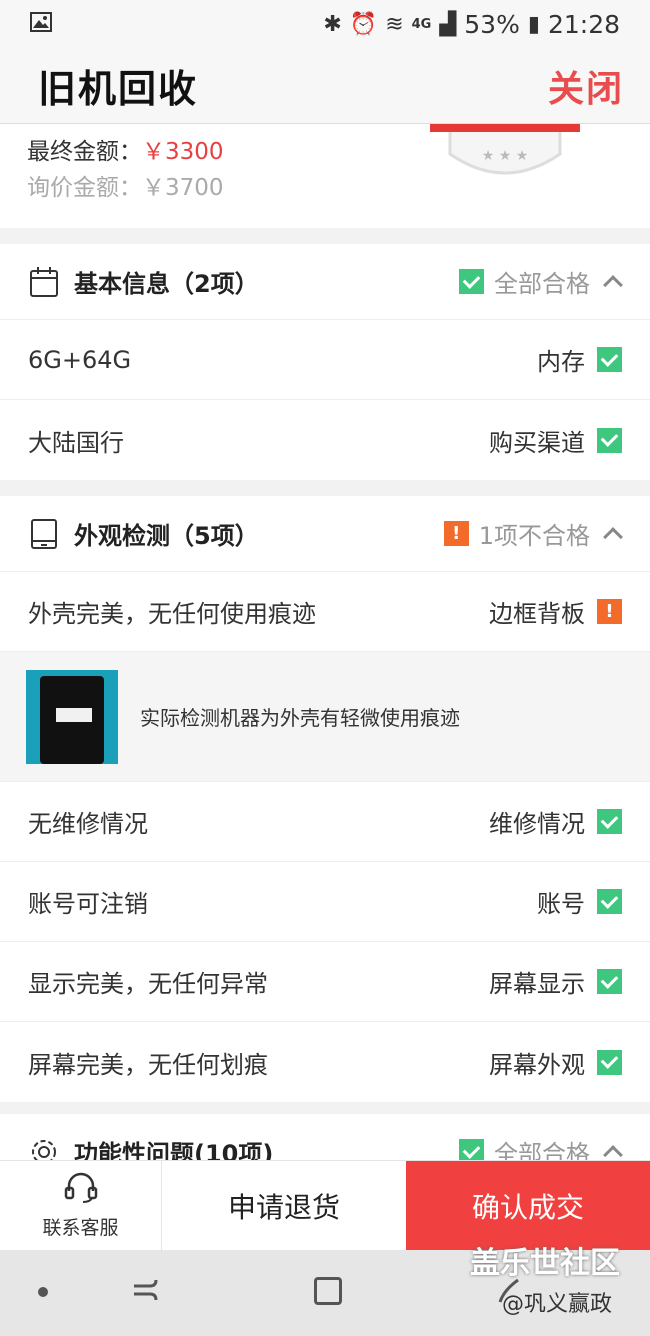  I want to click on alarm-icon: ⏰, so click(363, 24).